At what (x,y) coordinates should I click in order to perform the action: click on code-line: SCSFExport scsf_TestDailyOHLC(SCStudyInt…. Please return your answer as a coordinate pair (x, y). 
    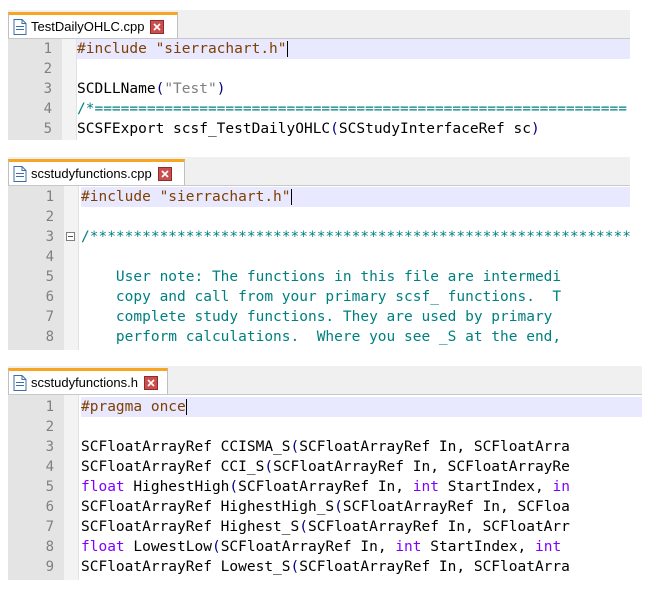
    Looking at the image, I should click on (353, 129).